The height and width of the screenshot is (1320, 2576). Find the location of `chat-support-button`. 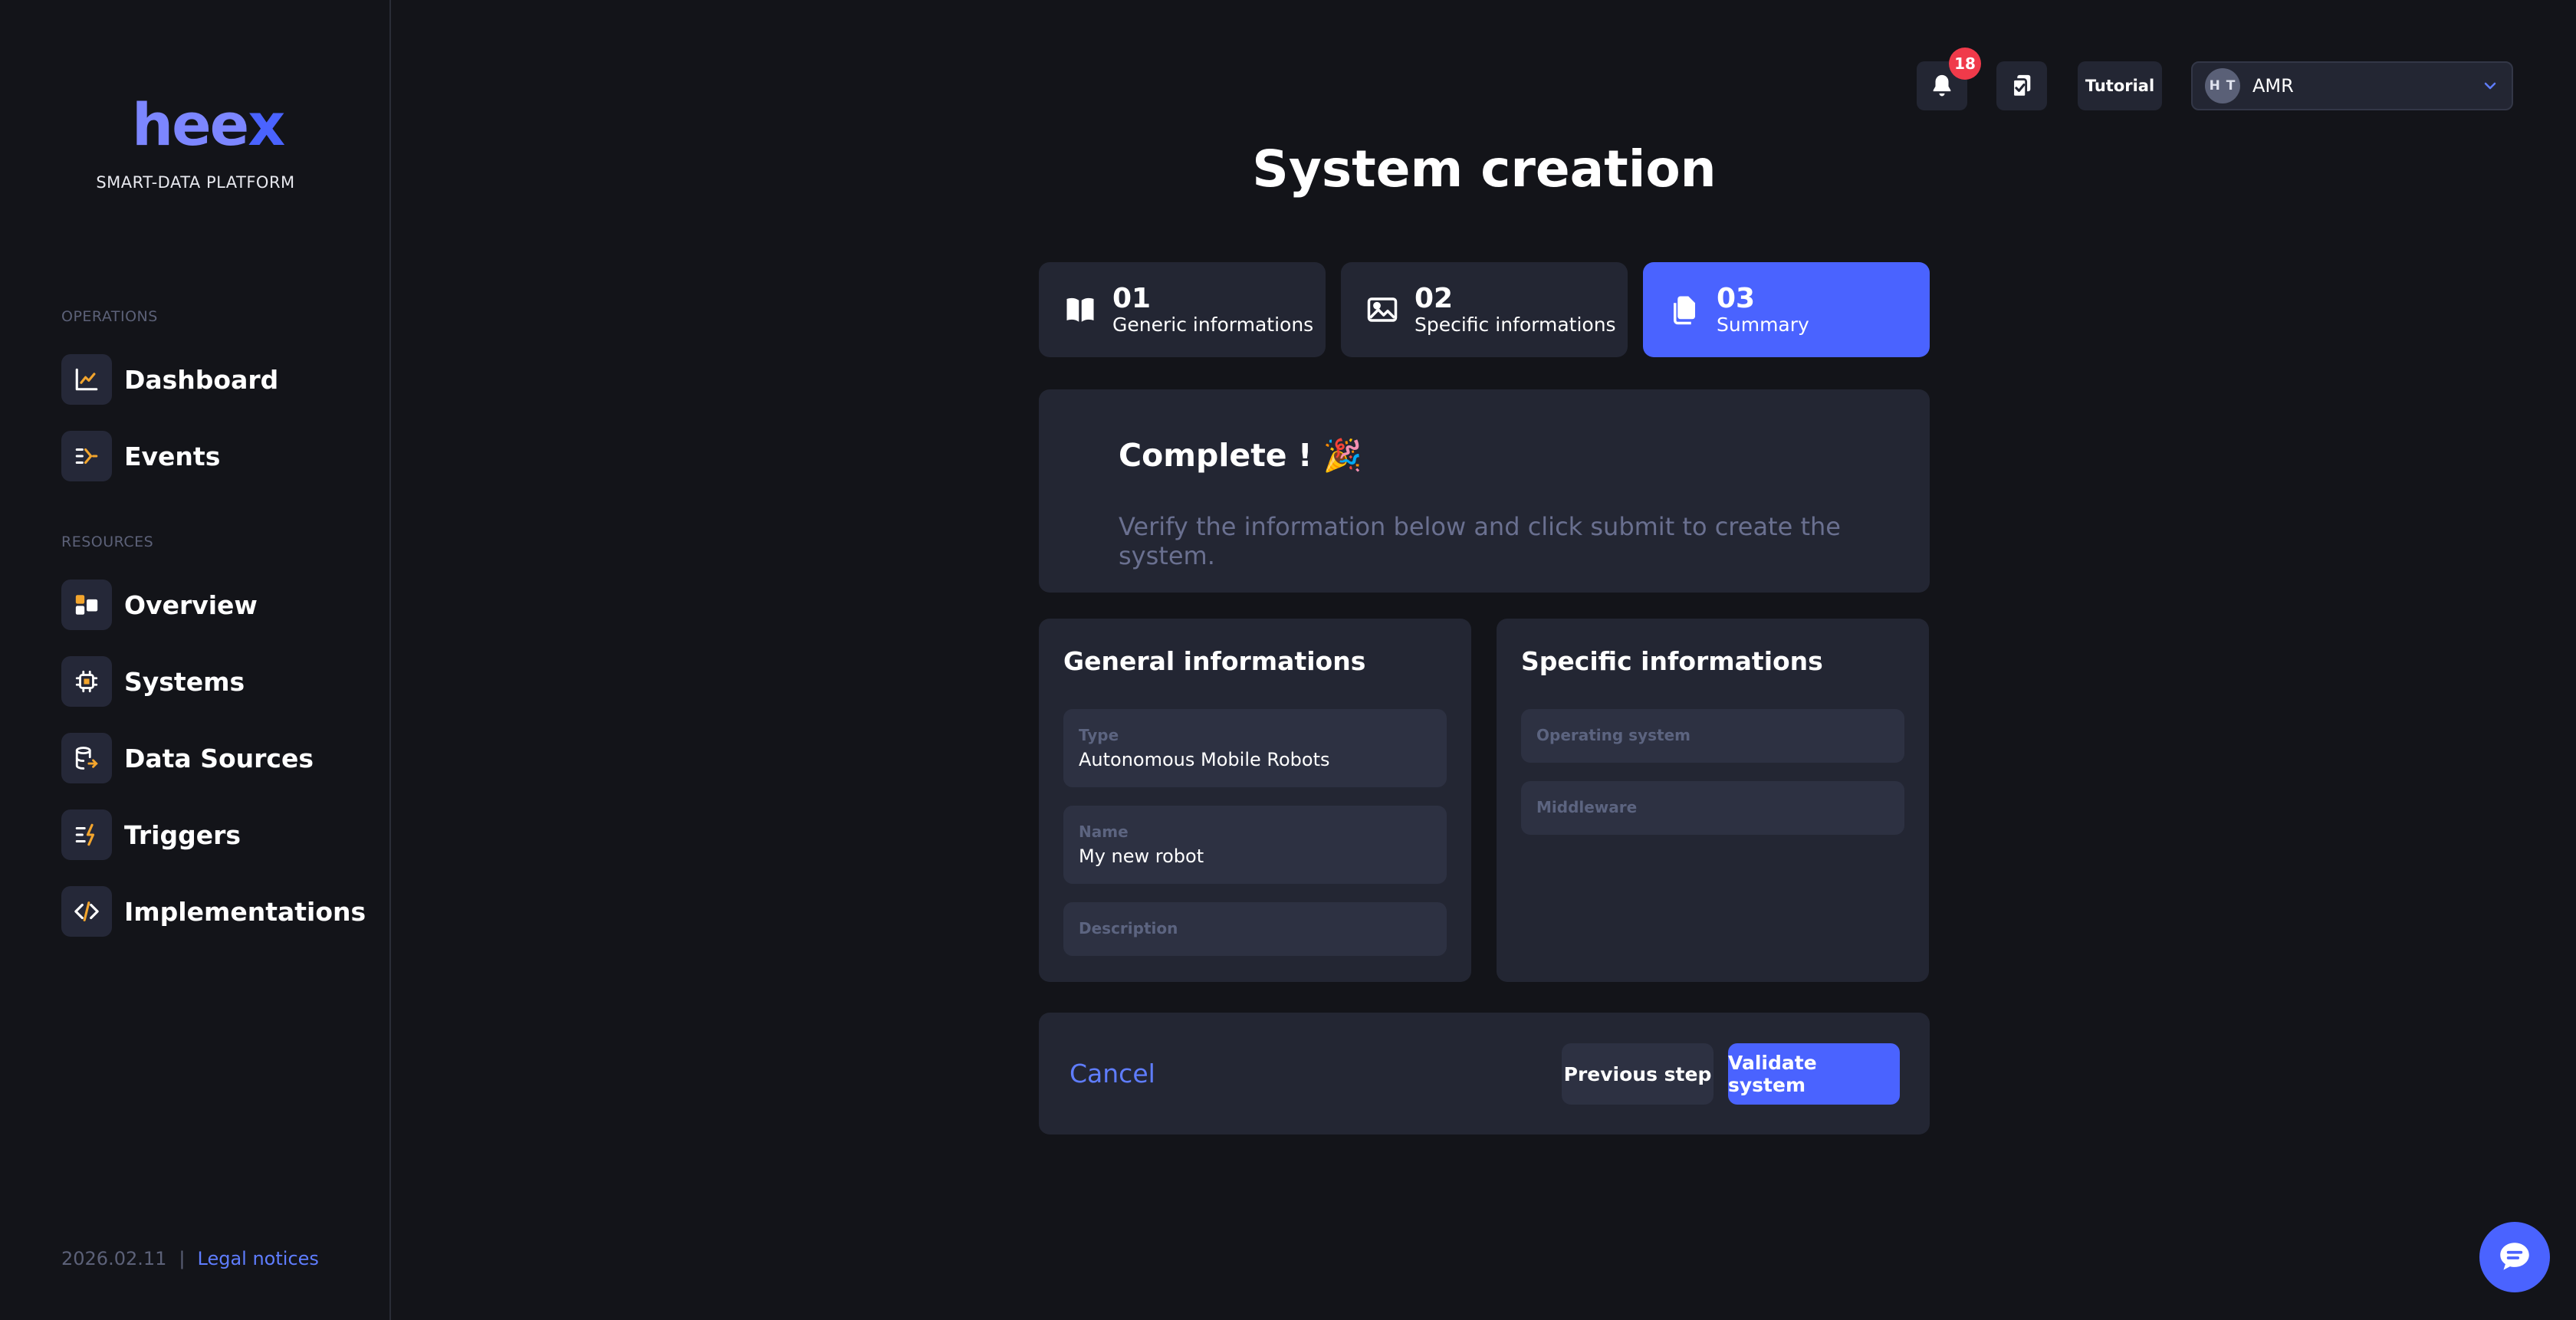

chat-support-button is located at coordinates (2514, 1257).